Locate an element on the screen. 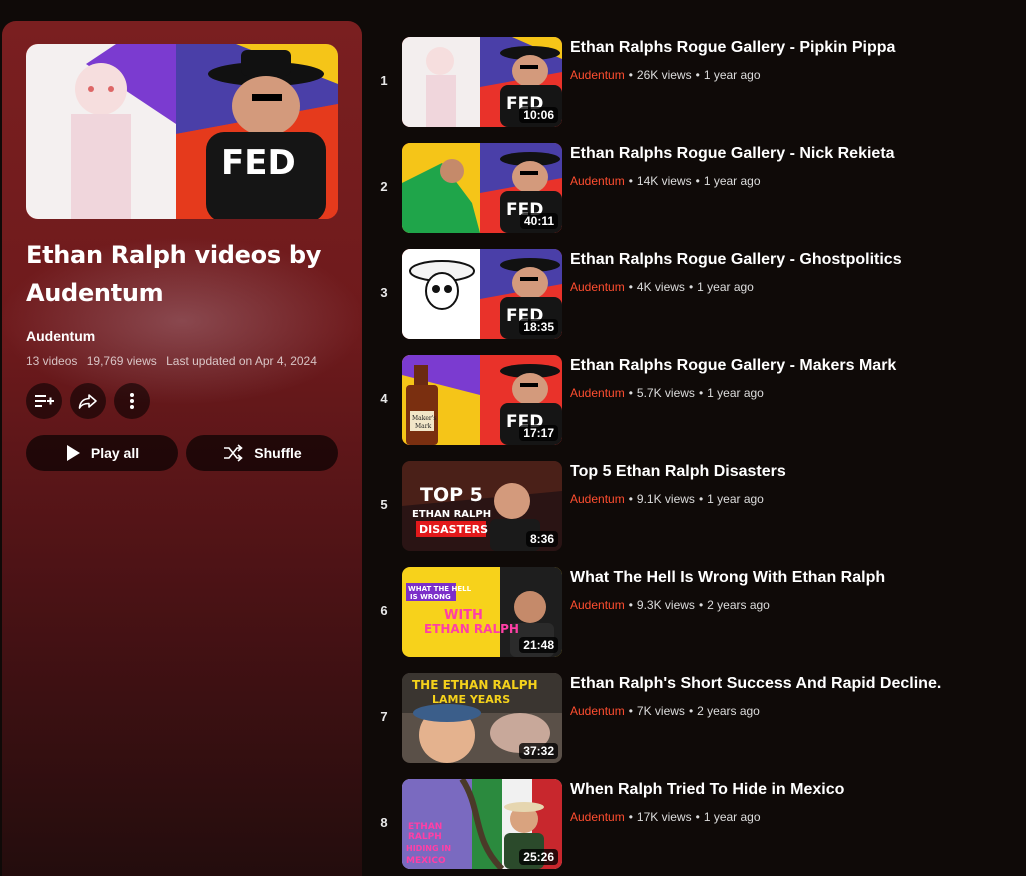 The height and width of the screenshot is (876, 1026). share-button is located at coordinates (88, 401).